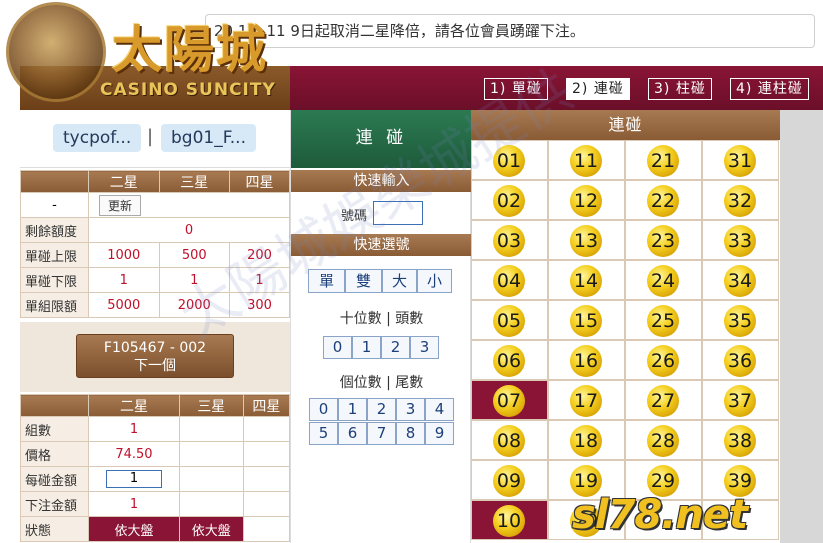 The image size is (823, 543). I want to click on number-cell: 03, so click(509, 240).